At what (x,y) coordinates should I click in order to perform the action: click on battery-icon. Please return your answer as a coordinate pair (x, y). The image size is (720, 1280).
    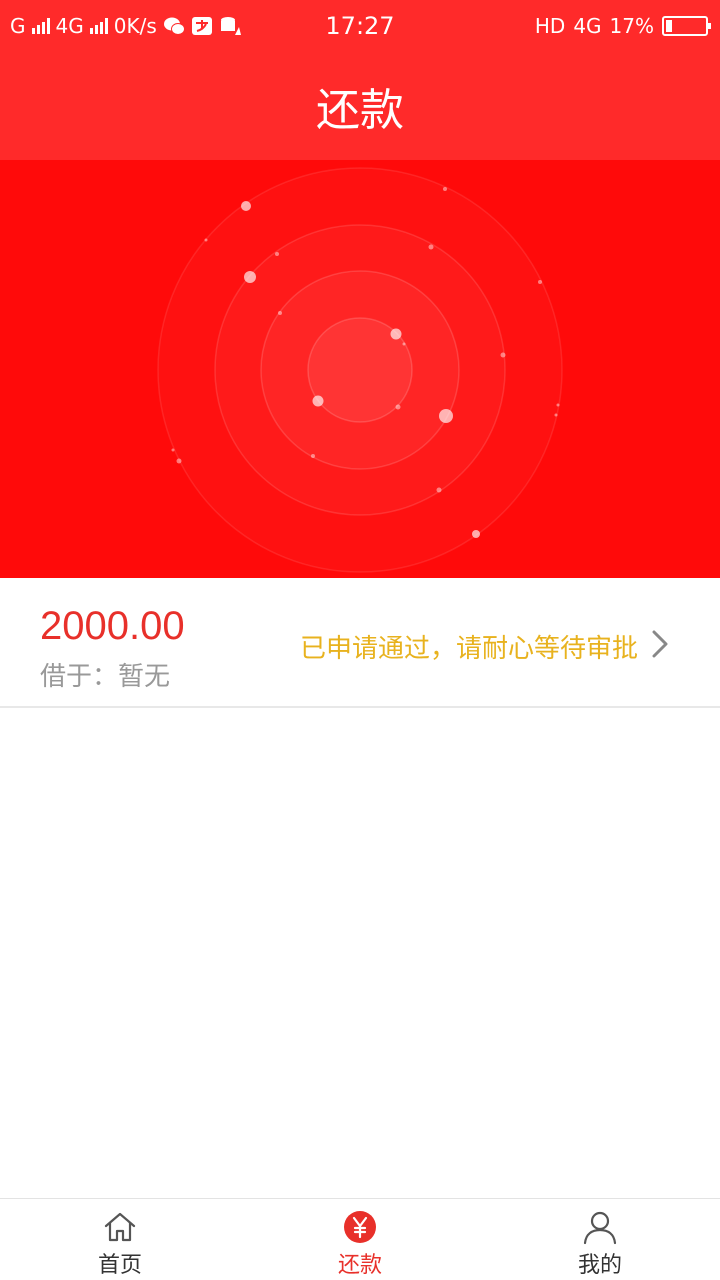
    Looking at the image, I should click on (686, 26).